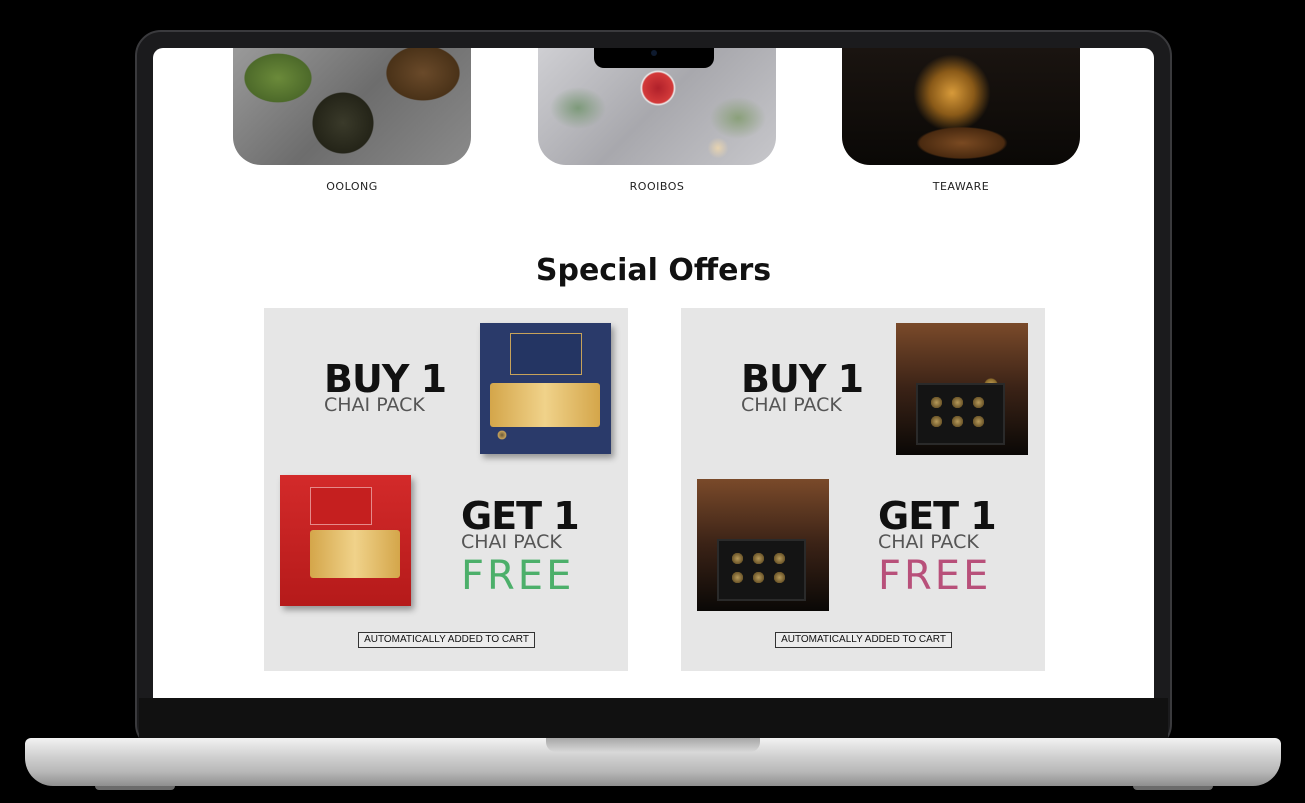 This screenshot has width=1305, height=803. What do you see at coordinates (961, 106) in the screenshot?
I see `category-image-teaware` at bounding box center [961, 106].